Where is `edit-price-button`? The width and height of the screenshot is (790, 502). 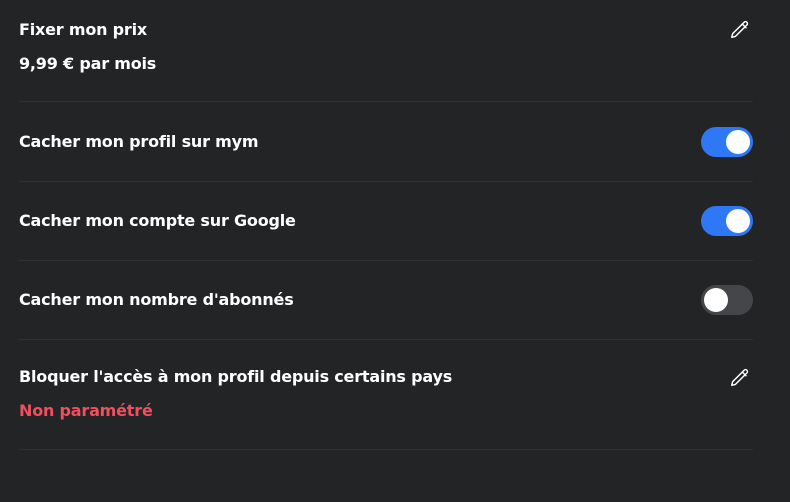 edit-price-button is located at coordinates (740, 30).